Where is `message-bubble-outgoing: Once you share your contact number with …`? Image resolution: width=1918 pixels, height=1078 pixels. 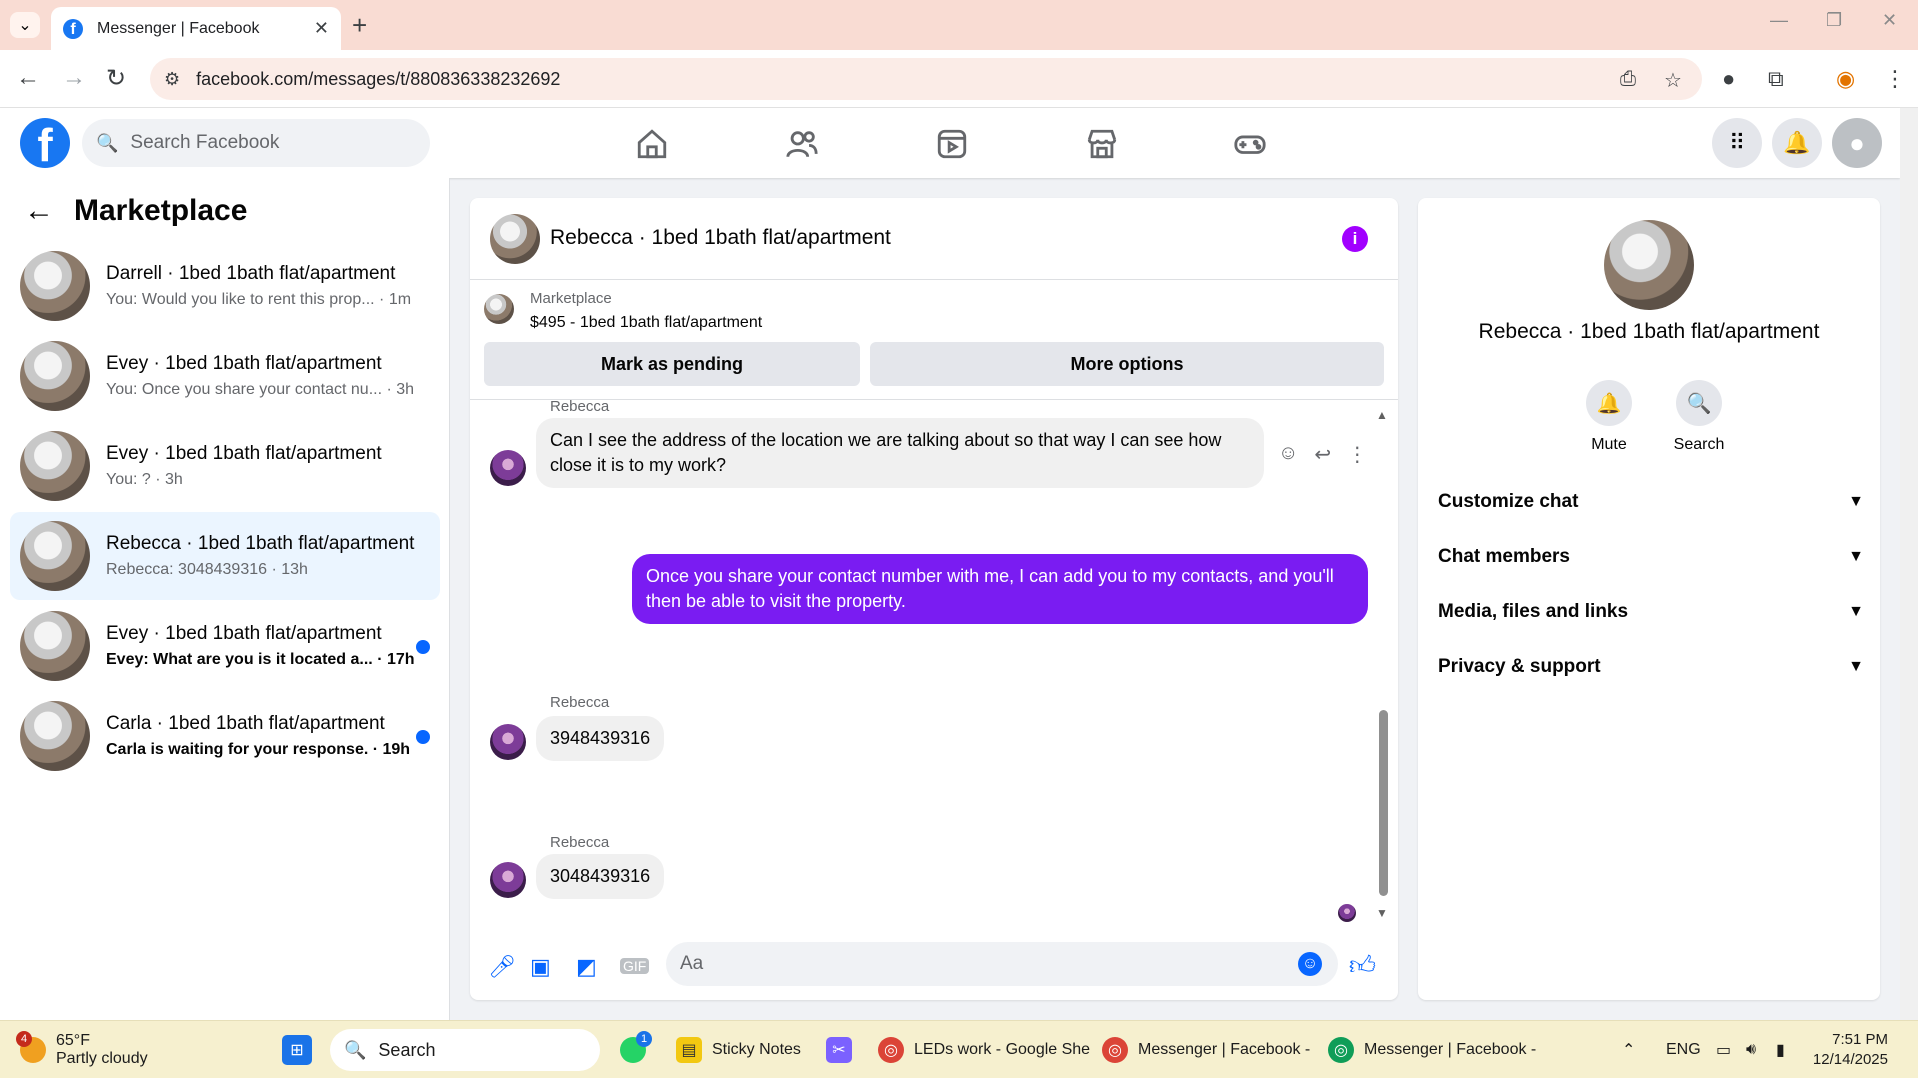
message-bubble-outgoing: Once you share your contact number with … is located at coordinates (1000, 589).